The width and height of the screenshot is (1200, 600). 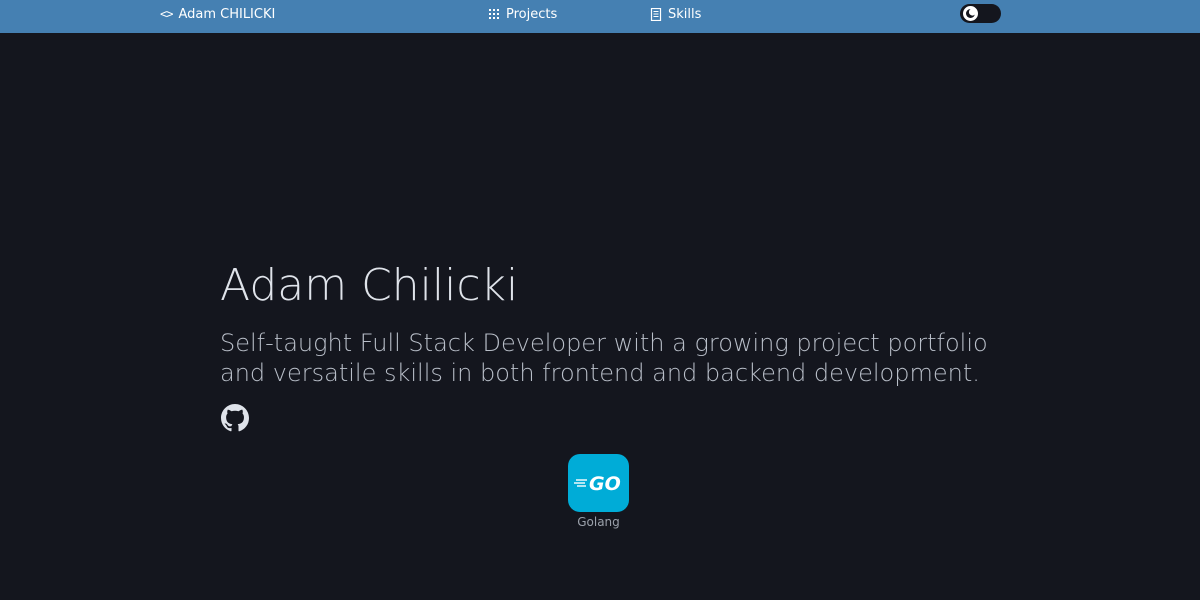 I want to click on golang-logo-text: GO, so click(x=605, y=484).